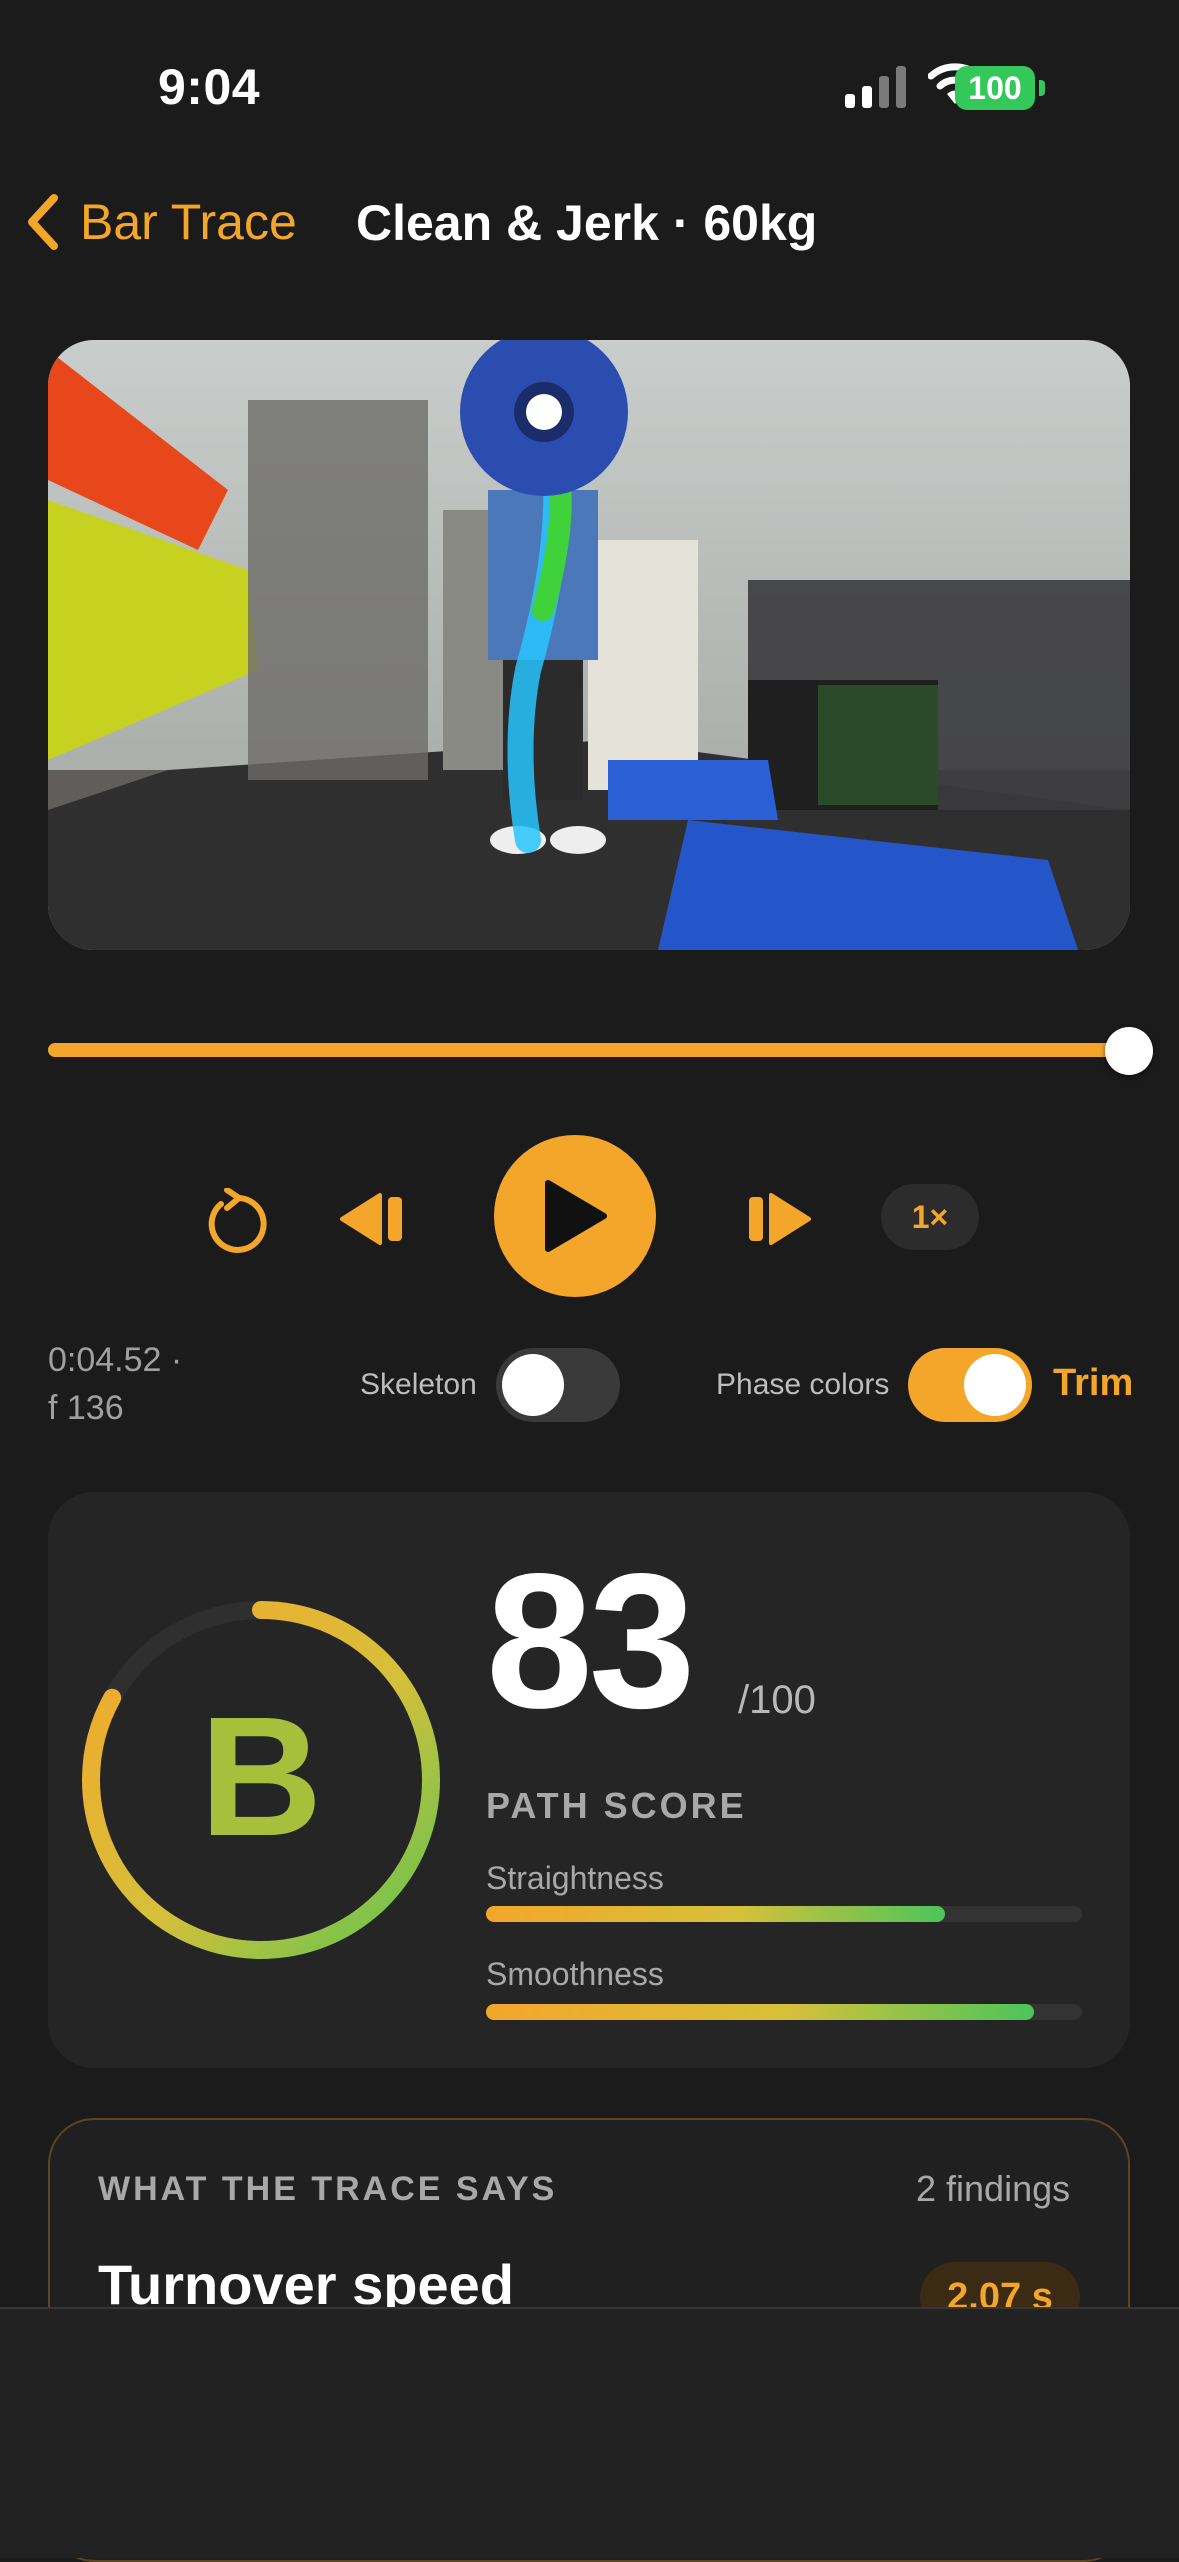 Image resolution: width=1179 pixels, height=2562 pixels. I want to click on step-forward-icon, so click(780, 1219).